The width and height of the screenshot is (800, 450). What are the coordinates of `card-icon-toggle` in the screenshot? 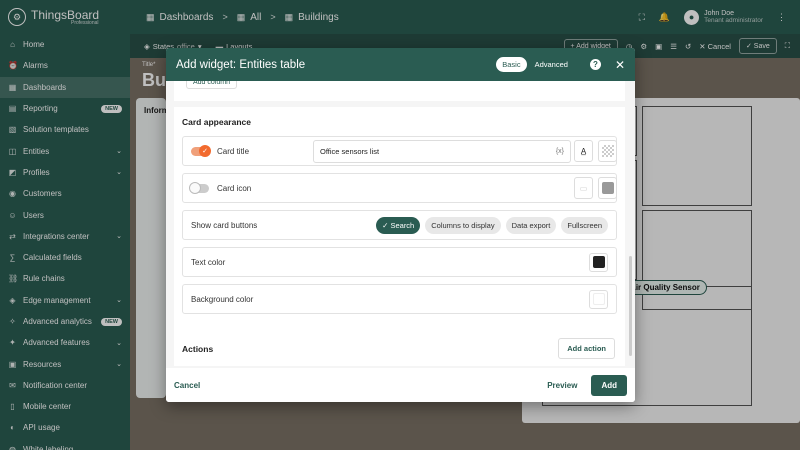 It's located at (199, 188).